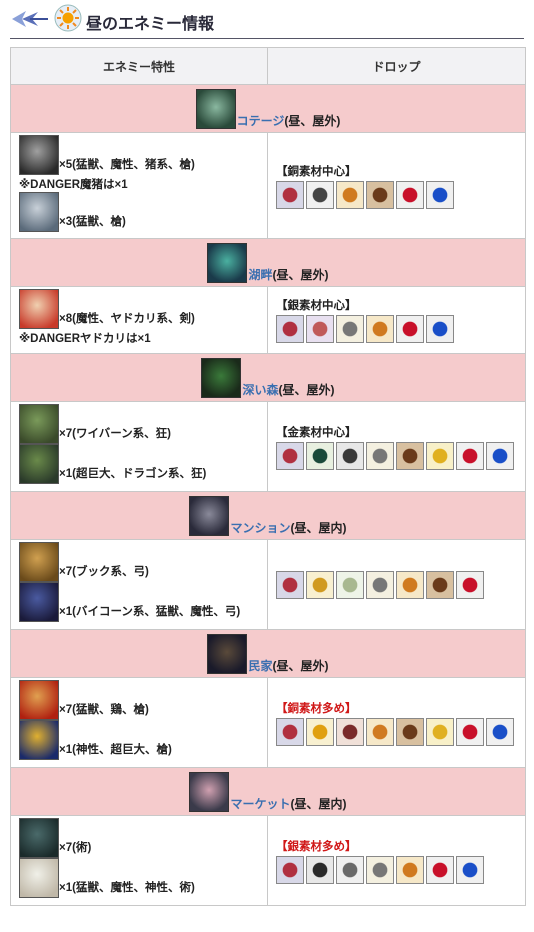 The image size is (534, 932). I want to click on enemy-count-traits: ×1(神性、超巨大、槍), so click(115, 750).